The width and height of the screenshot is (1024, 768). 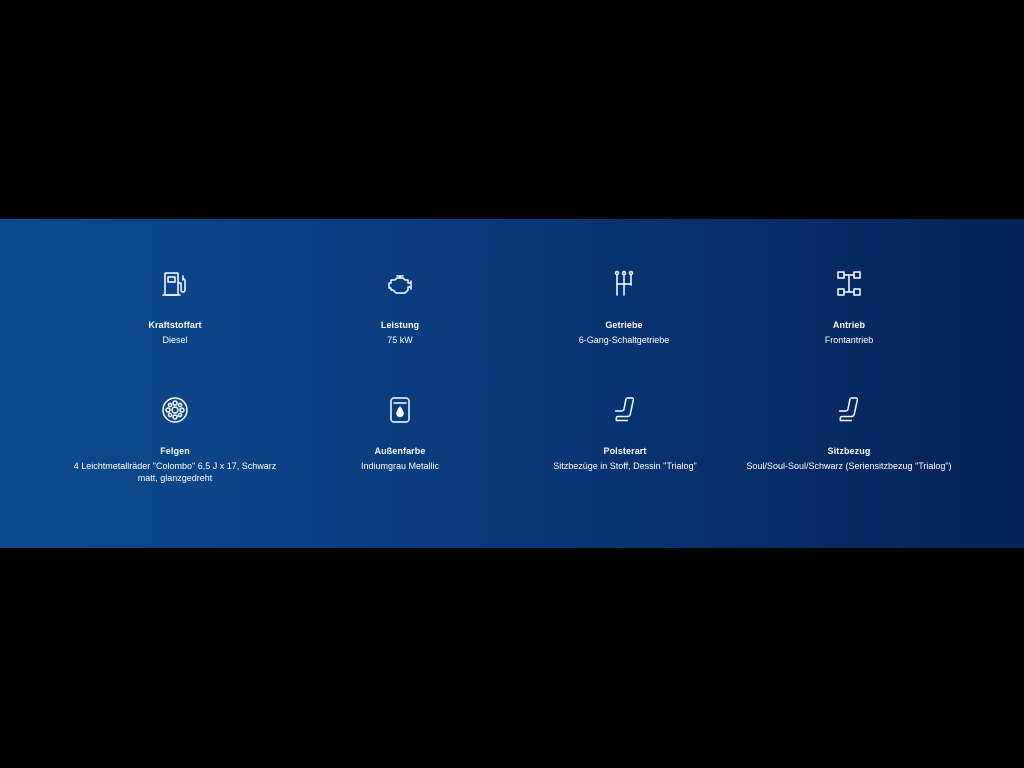 I want to click on spec-power: Leistung 75 kW, so click(x=400, y=307).